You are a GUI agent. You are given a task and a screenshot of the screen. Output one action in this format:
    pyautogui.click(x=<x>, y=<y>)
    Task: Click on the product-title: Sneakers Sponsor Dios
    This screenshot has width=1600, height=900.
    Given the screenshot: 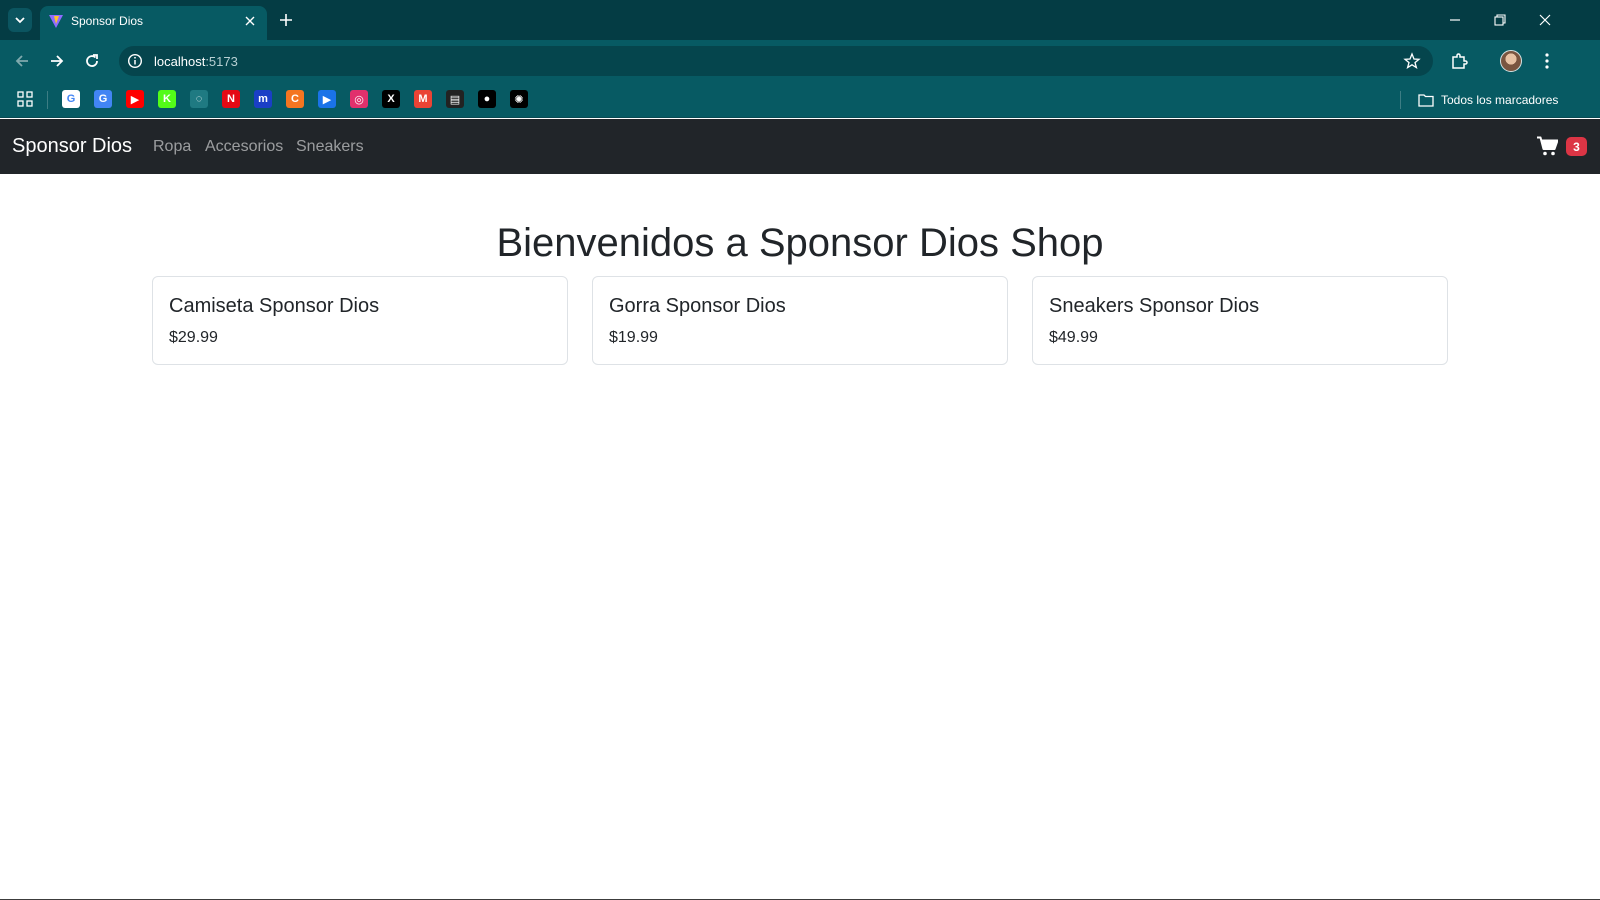 What is the action you would take?
    pyautogui.click(x=1154, y=306)
    